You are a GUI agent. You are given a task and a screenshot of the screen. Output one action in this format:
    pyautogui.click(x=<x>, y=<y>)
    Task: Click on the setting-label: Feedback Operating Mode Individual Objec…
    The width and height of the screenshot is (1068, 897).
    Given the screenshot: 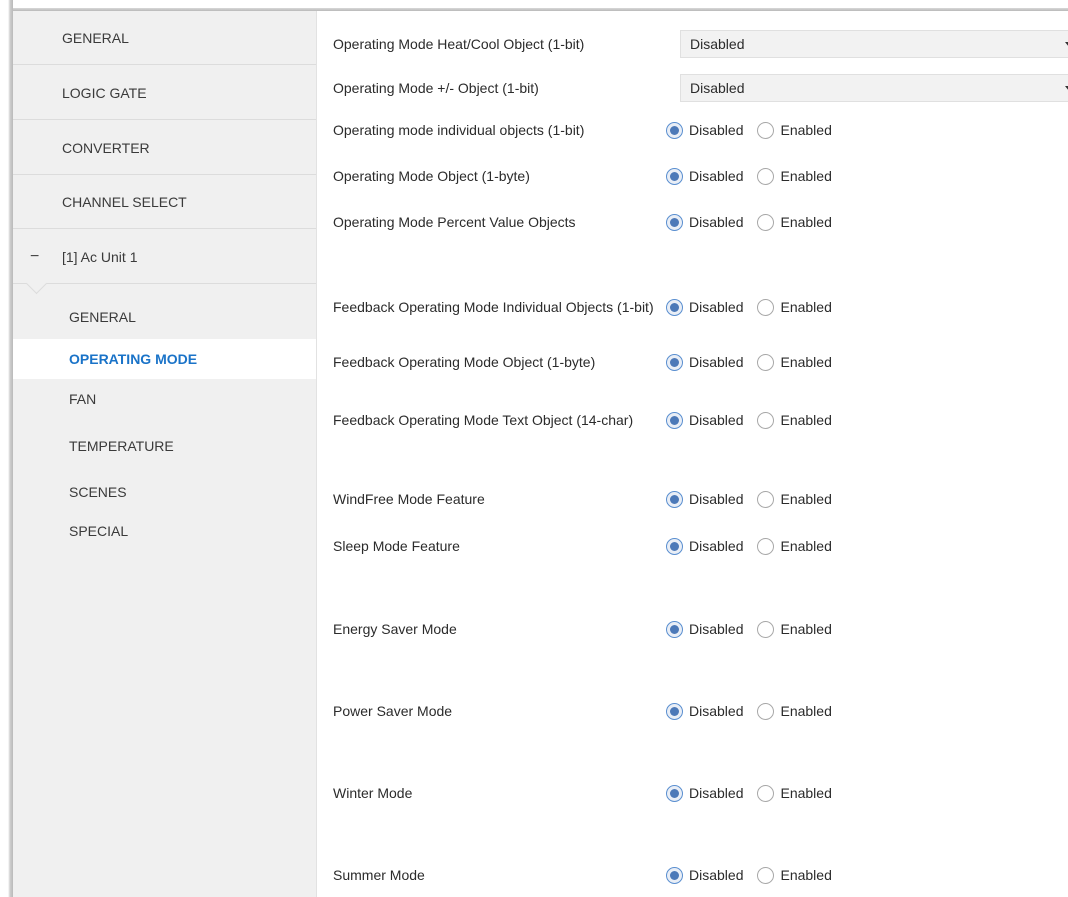 What is the action you would take?
    pyautogui.click(x=493, y=307)
    